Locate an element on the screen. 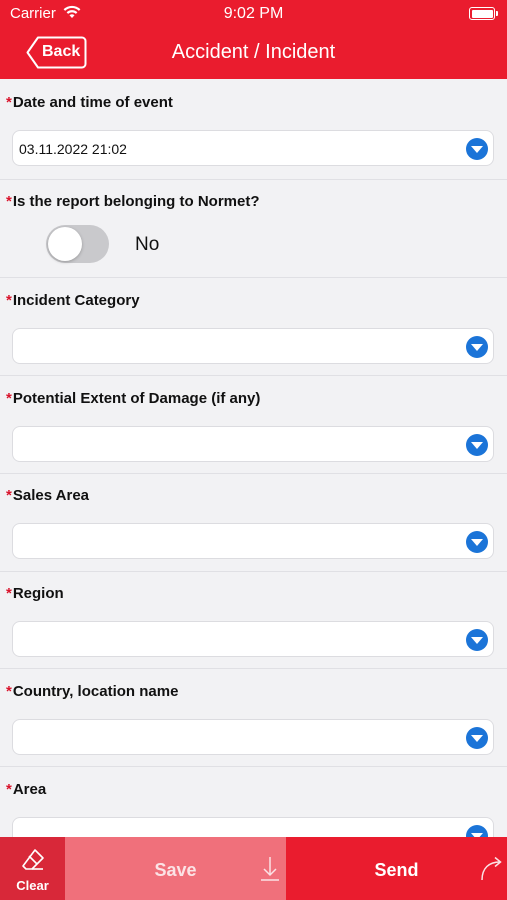 The image size is (507, 900). status-bar: Carrier 9:02 PM is located at coordinates (253, 14).